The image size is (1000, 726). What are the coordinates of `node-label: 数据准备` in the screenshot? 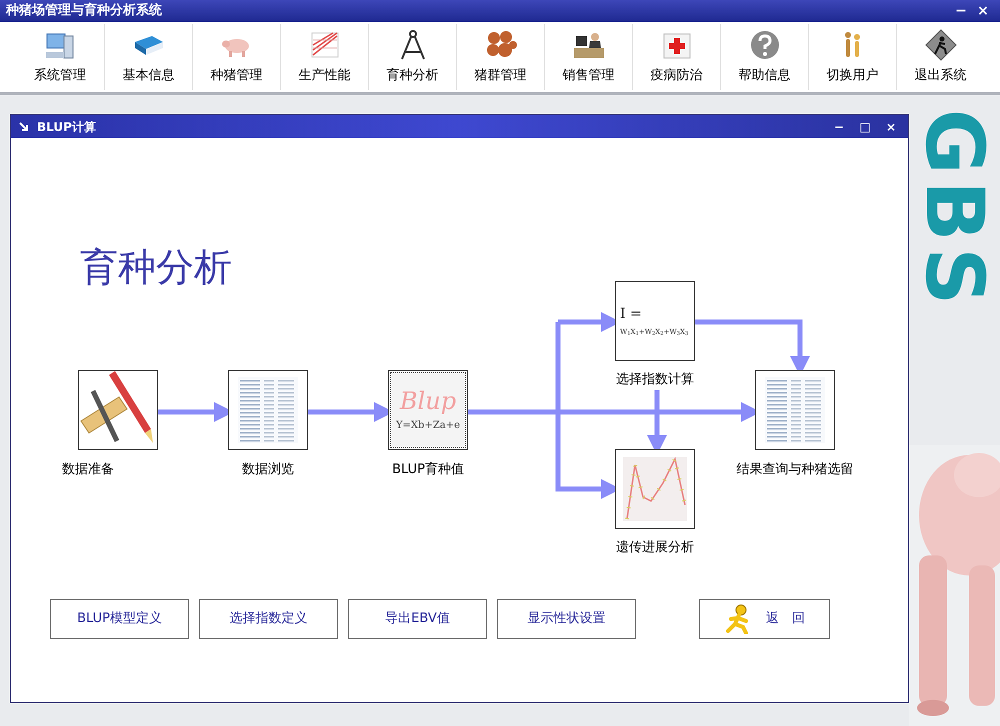 It's located at (88, 470).